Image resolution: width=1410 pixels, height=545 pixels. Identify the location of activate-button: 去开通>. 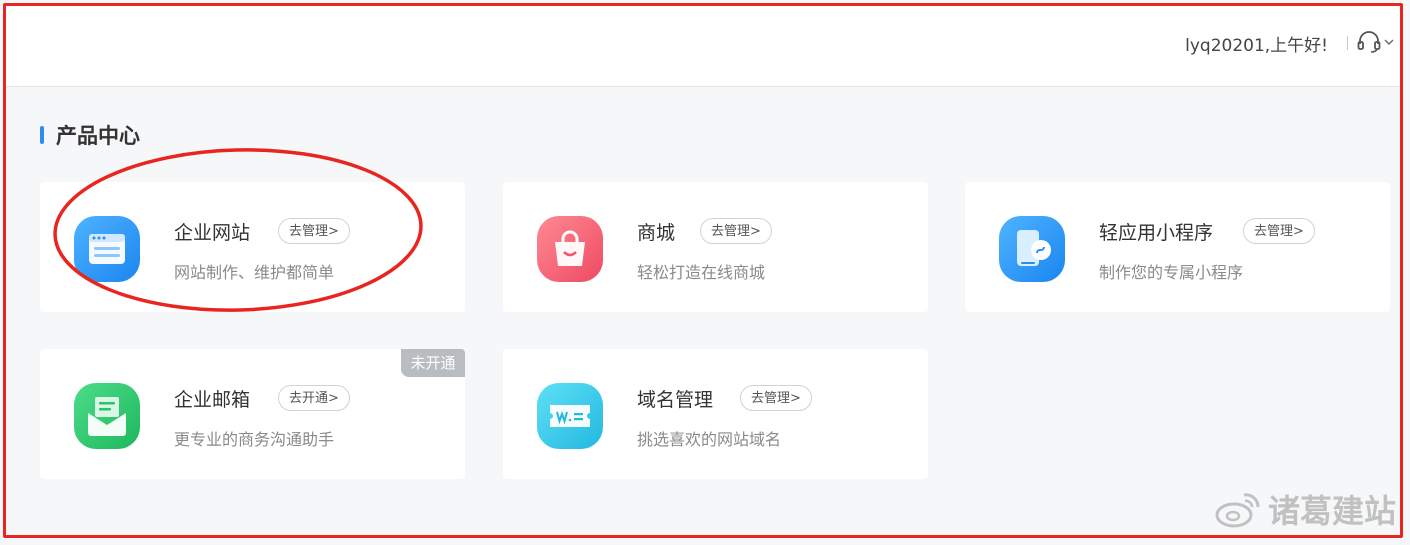
(314, 398).